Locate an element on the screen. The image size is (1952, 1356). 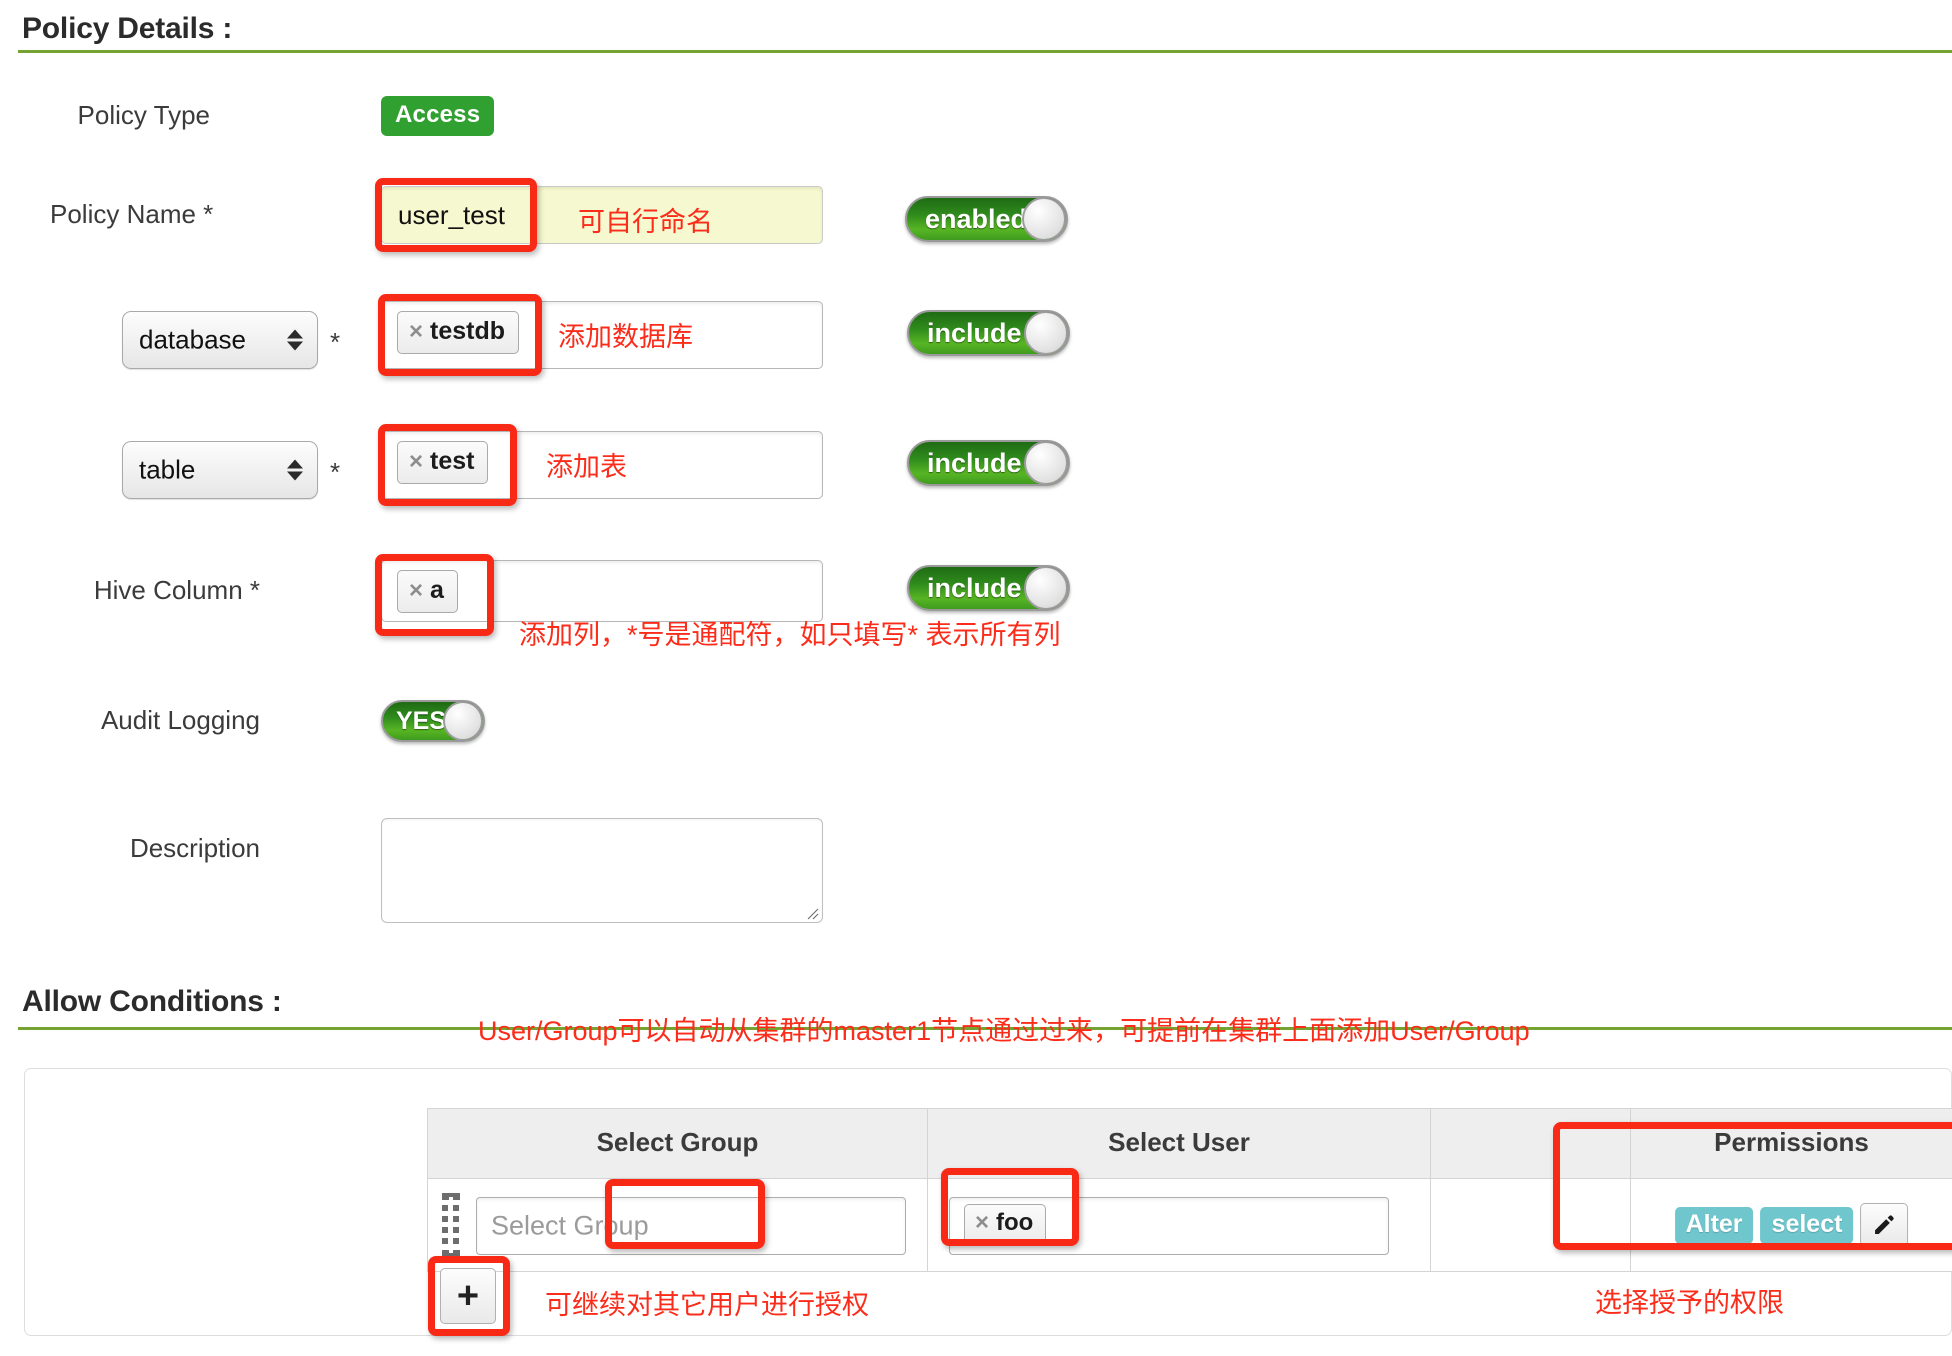
column-header-select-group: Select Group is located at coordinates (677, 1143).